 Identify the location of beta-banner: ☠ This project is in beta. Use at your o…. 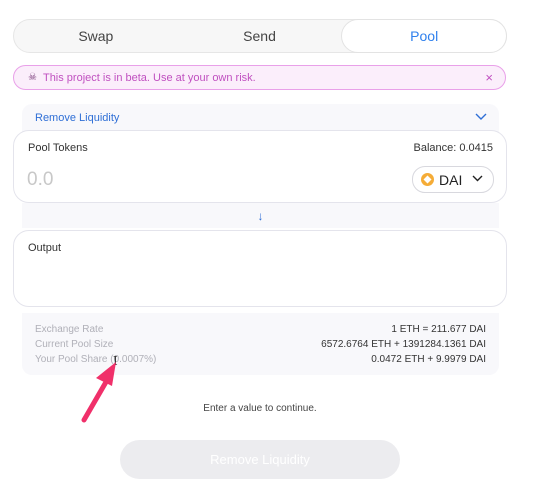
(259, 77).